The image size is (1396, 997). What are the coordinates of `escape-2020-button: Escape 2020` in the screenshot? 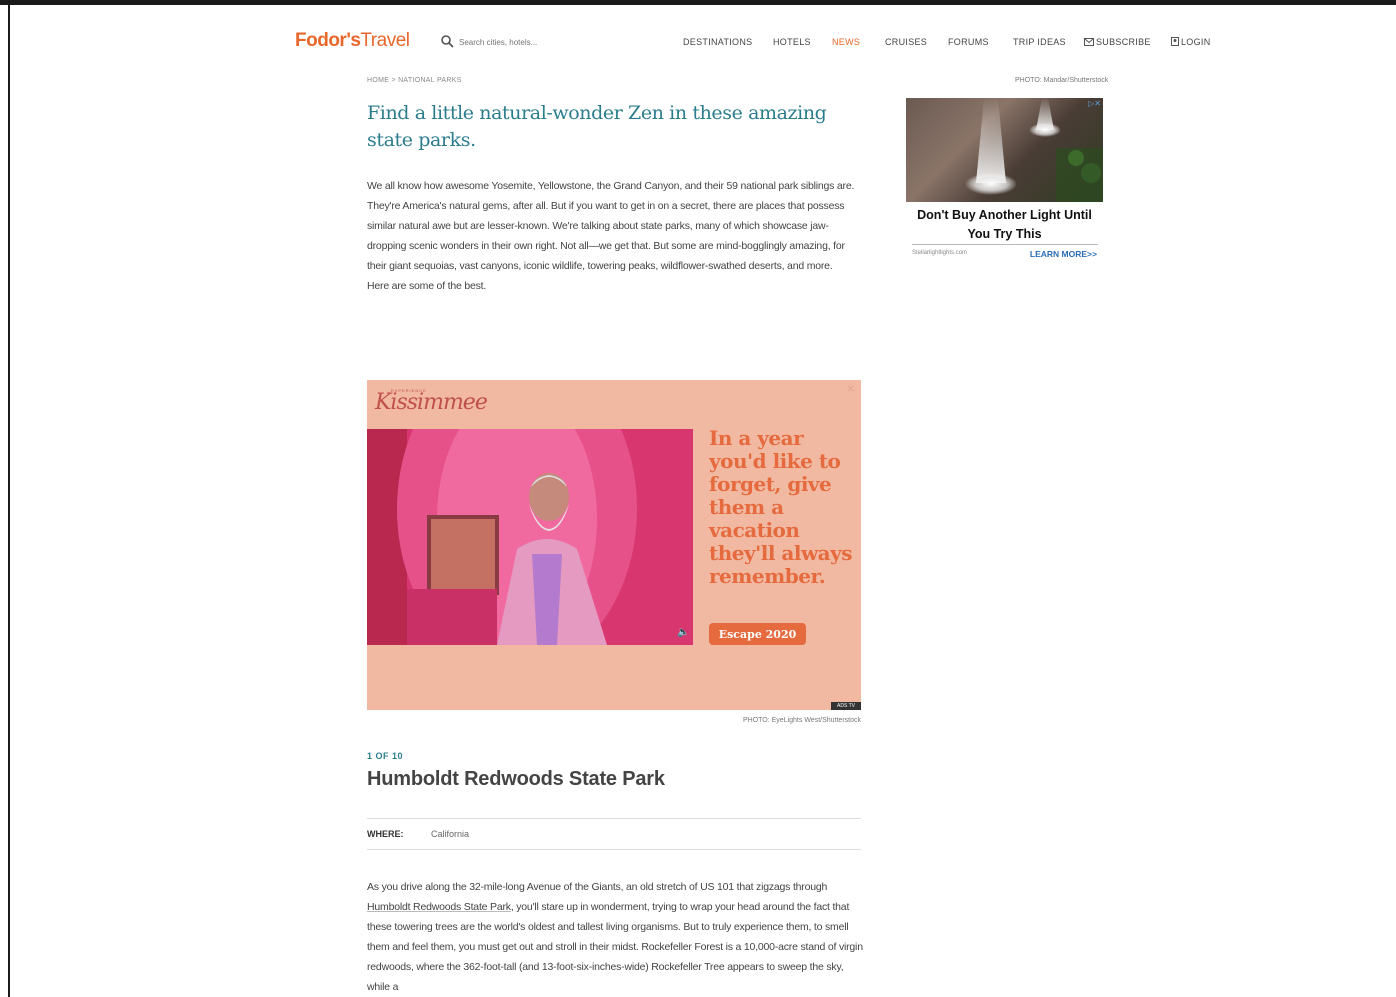 It's located at (757, 634).